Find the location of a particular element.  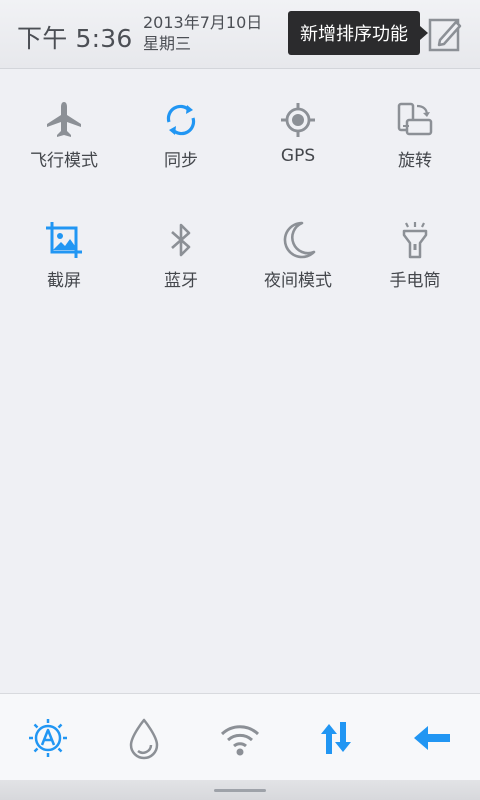

drag-handle is located at coordinates (240, 790).